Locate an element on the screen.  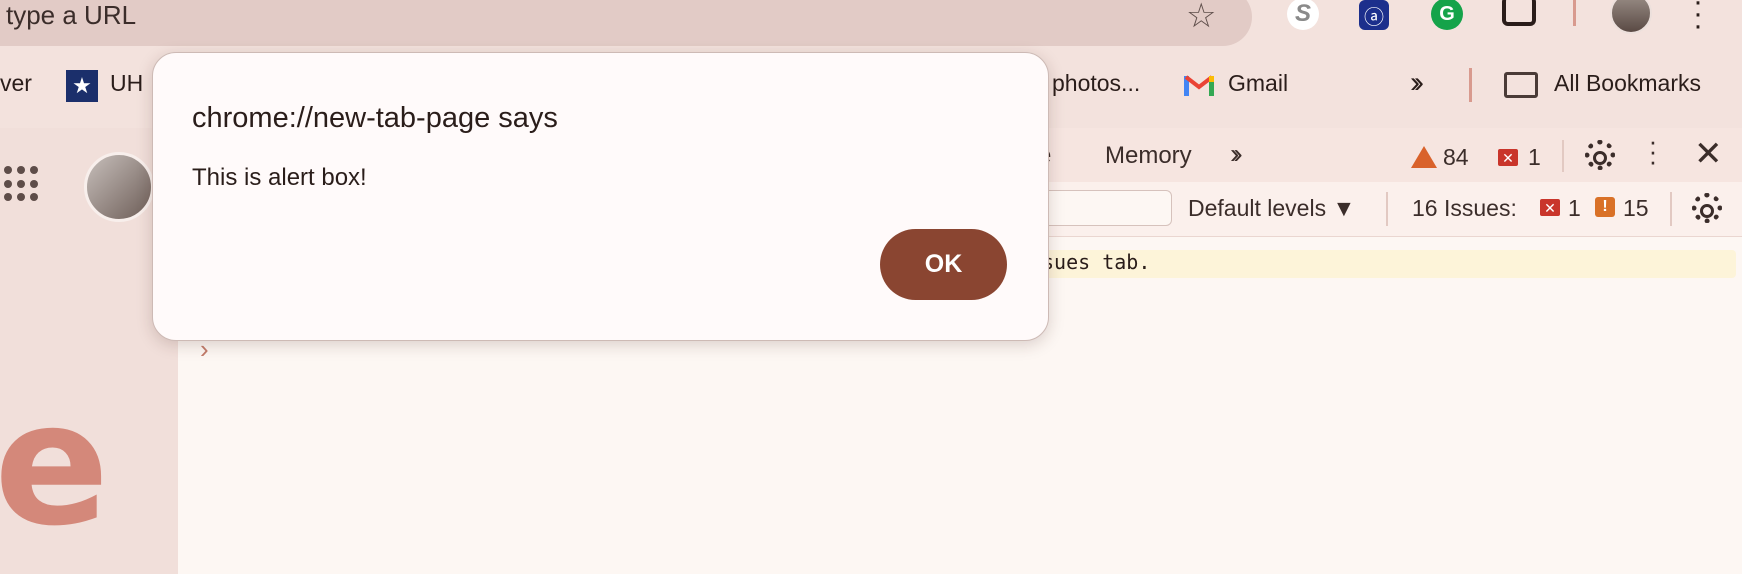
console-settings-gear-icon is located at coordinates (1707, 208).